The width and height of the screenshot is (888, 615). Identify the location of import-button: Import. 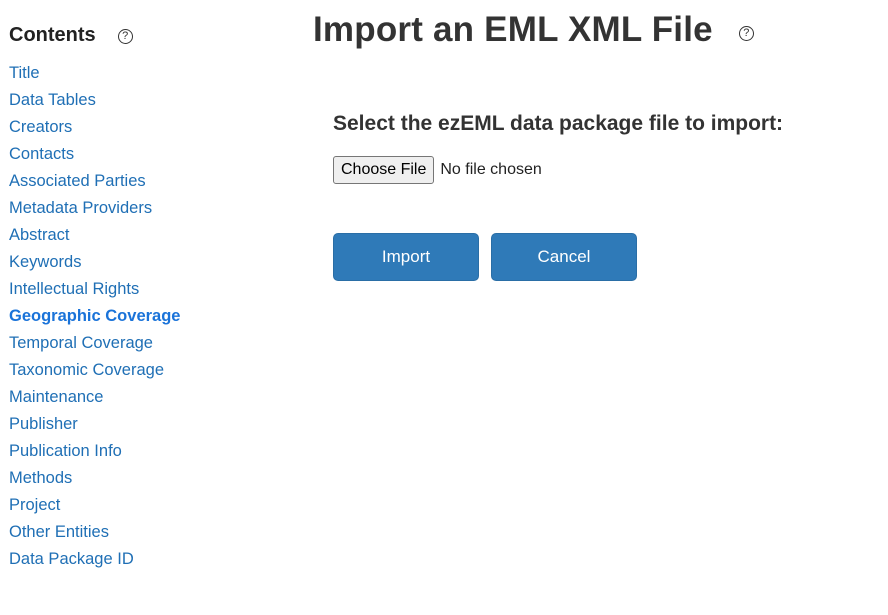
(406, 257).